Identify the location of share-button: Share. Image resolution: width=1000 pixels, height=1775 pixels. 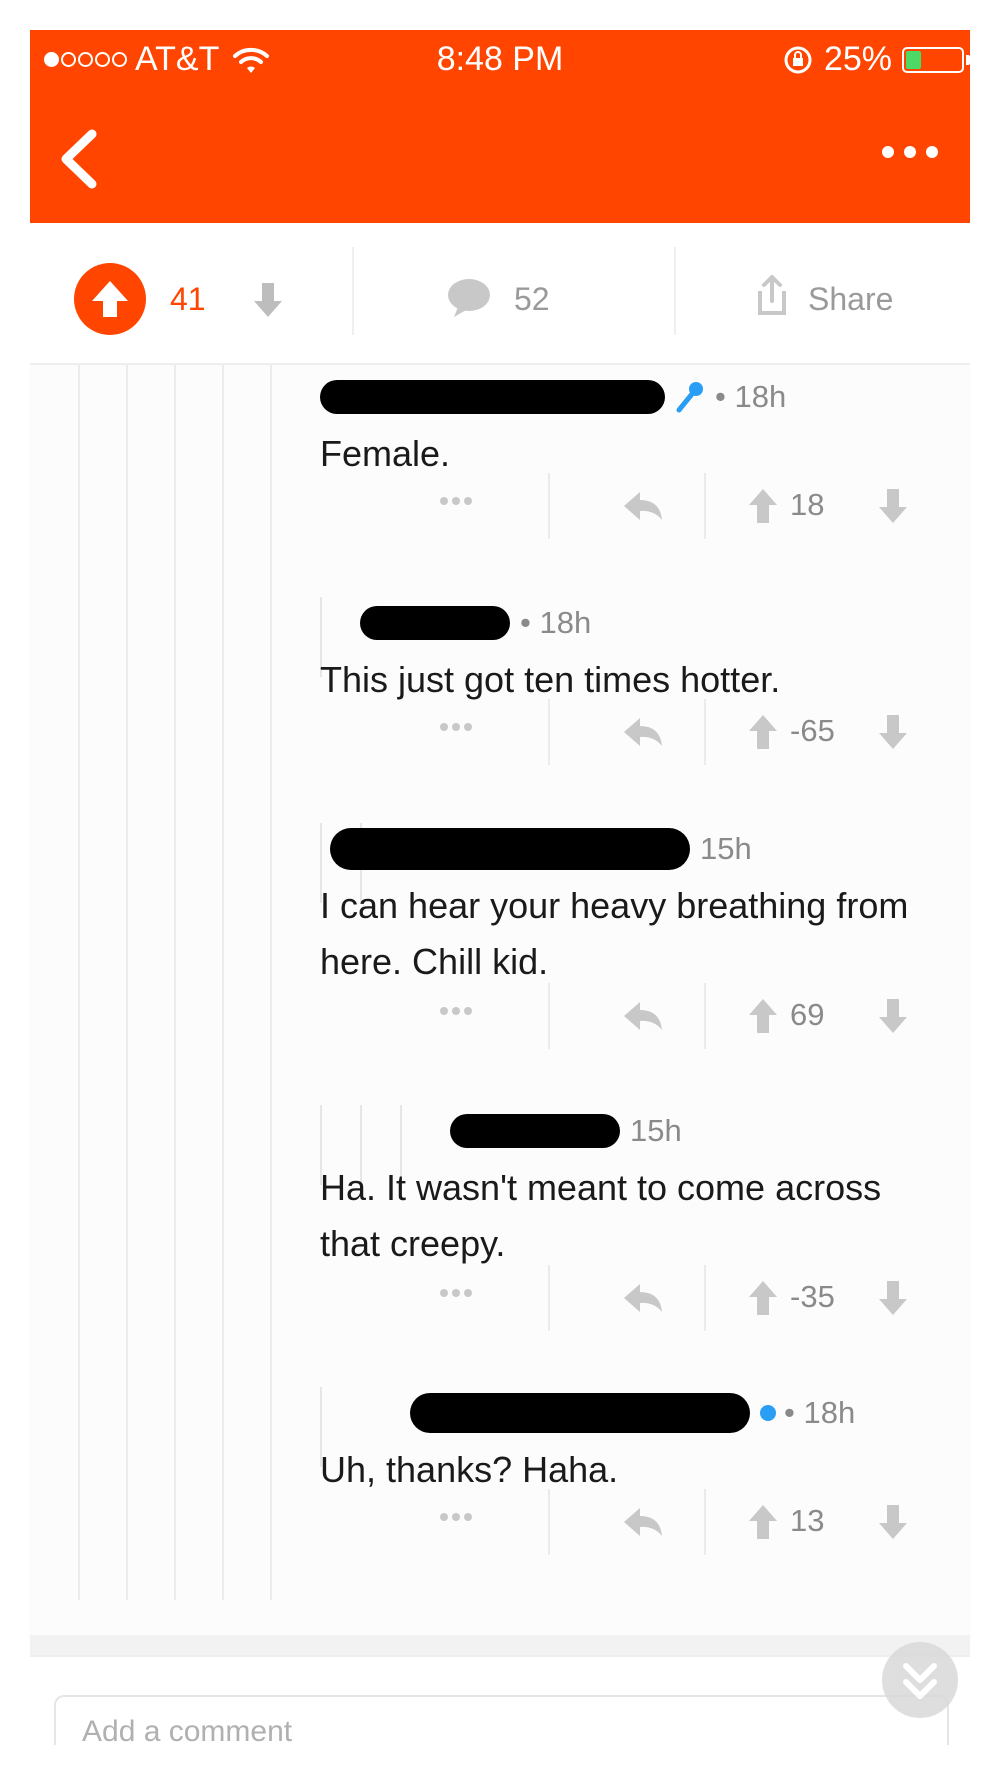
(823, 293).